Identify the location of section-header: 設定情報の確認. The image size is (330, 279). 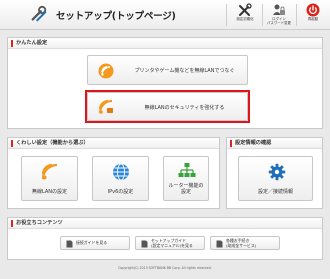
(274, 143).